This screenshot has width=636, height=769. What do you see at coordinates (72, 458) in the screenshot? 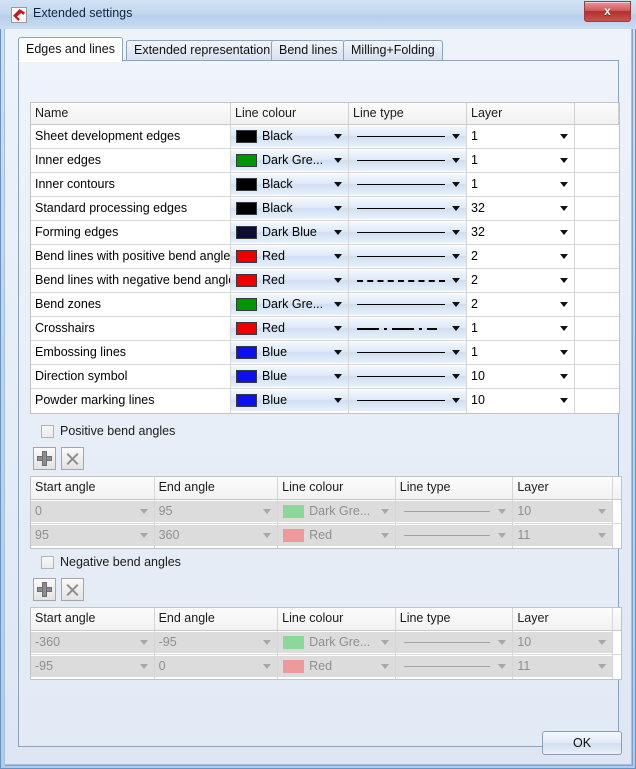
I see `positive-delete-button` at bounding box center [72, 458].